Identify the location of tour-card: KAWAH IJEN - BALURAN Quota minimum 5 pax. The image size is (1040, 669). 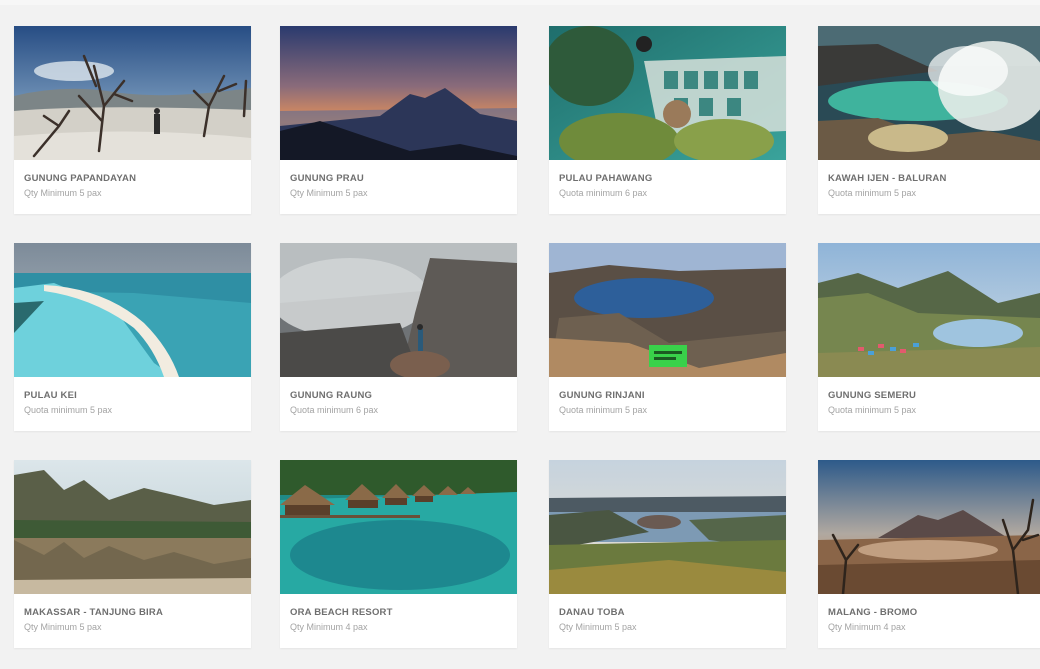
(929, 120).